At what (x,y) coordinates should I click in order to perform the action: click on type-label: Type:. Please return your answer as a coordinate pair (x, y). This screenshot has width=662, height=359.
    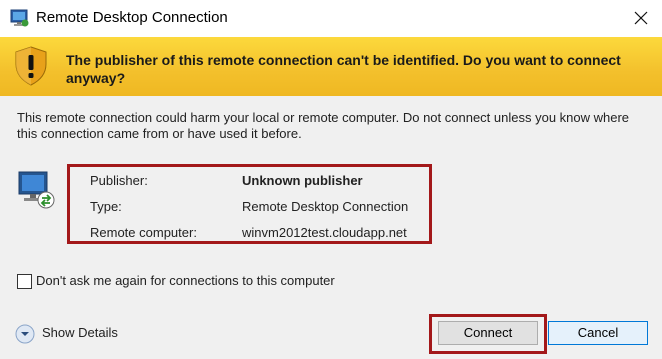
    Looking at the image, I should click on (106, 206).